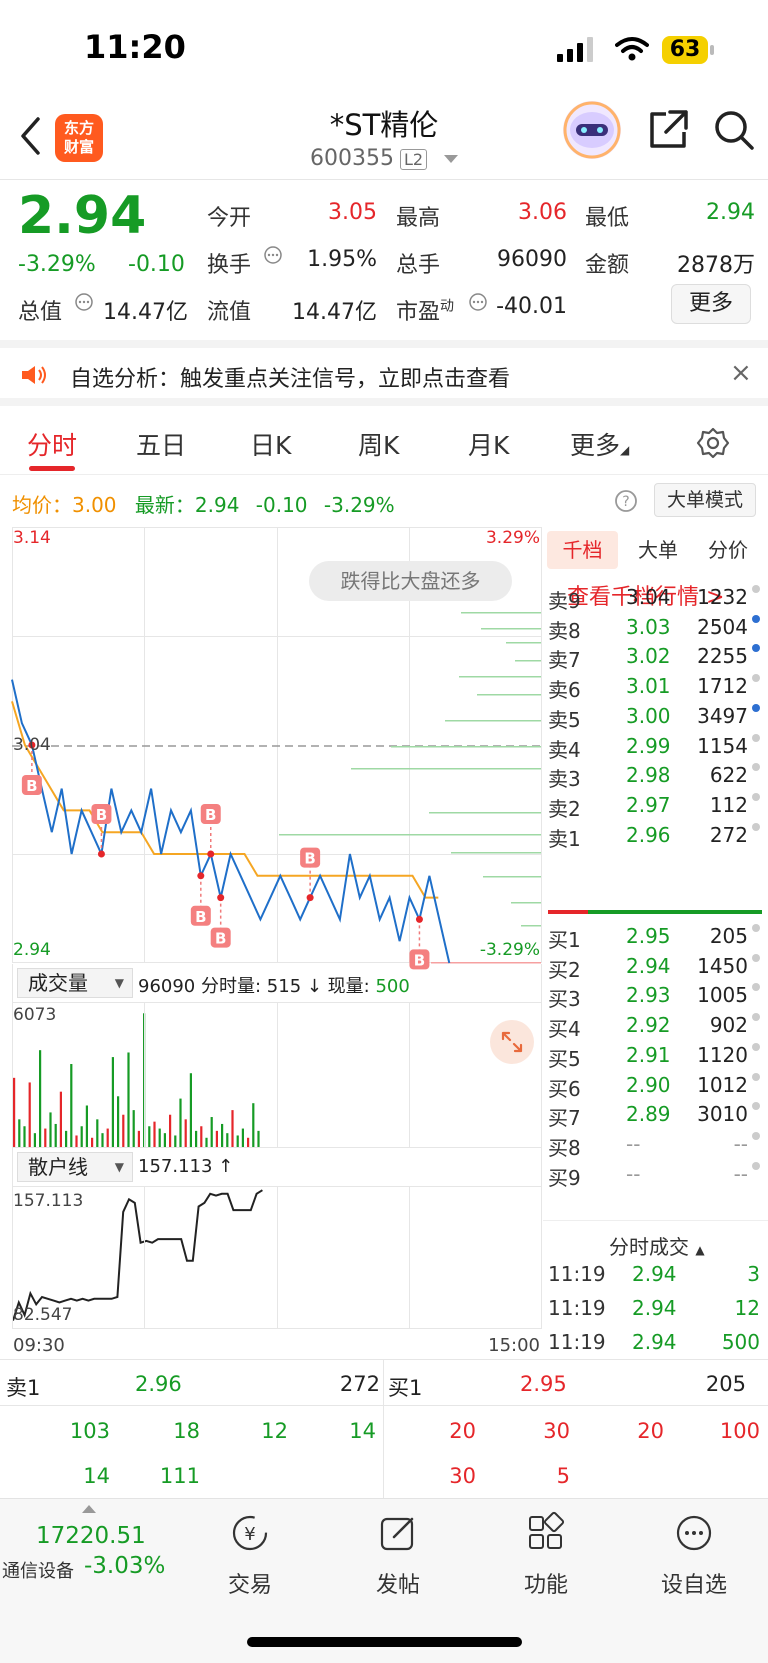 Image resolution: width=768 pixels, height=1663 pixels. I want to click on ask-volume: 272, so click(728, 834).